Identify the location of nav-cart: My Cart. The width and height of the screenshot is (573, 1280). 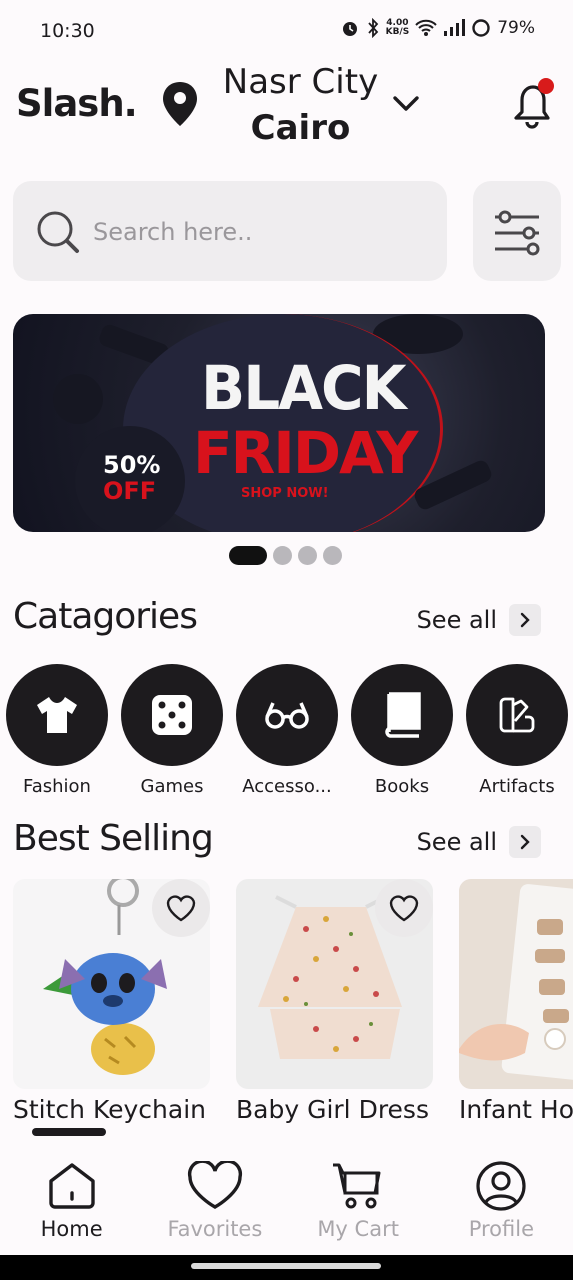
(358, 1199).